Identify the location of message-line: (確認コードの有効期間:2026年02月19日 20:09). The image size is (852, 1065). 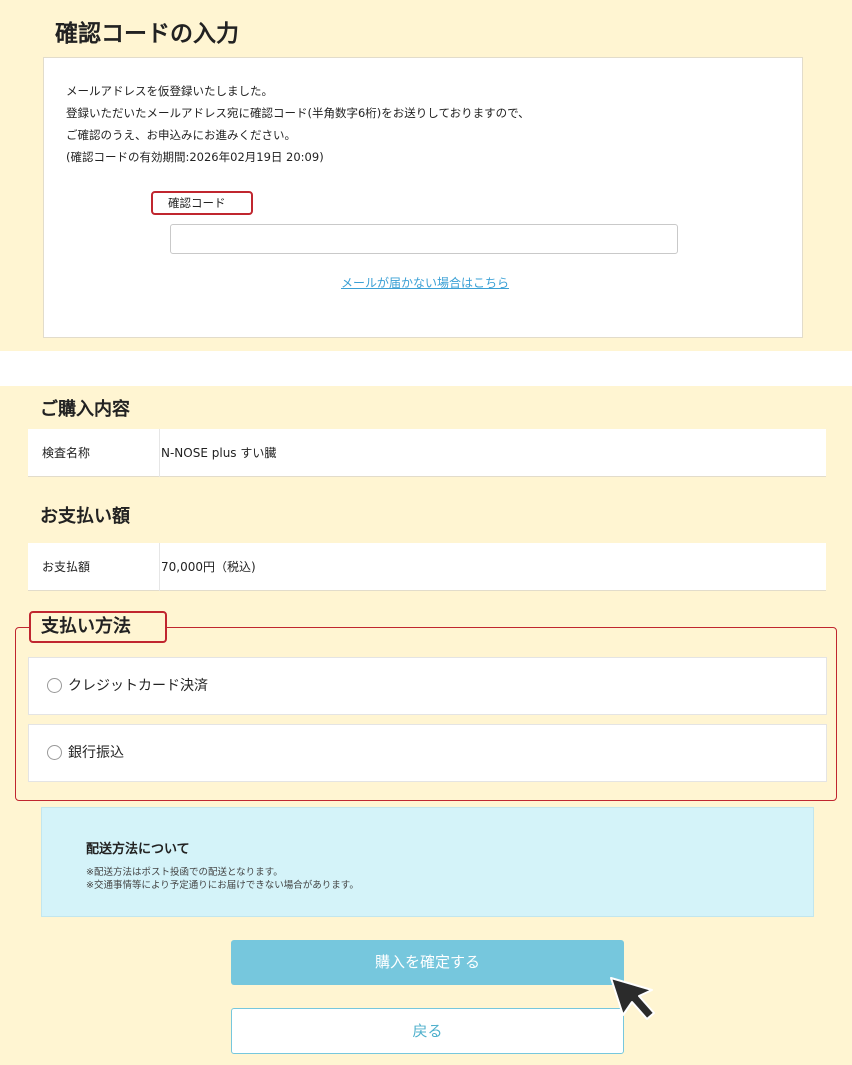
(195, 157).